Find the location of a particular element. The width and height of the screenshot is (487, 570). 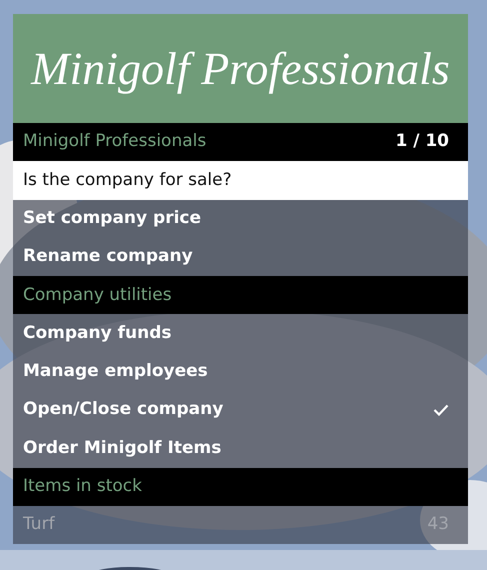

menu-item: Rename company is located at coordinates (240, 257).